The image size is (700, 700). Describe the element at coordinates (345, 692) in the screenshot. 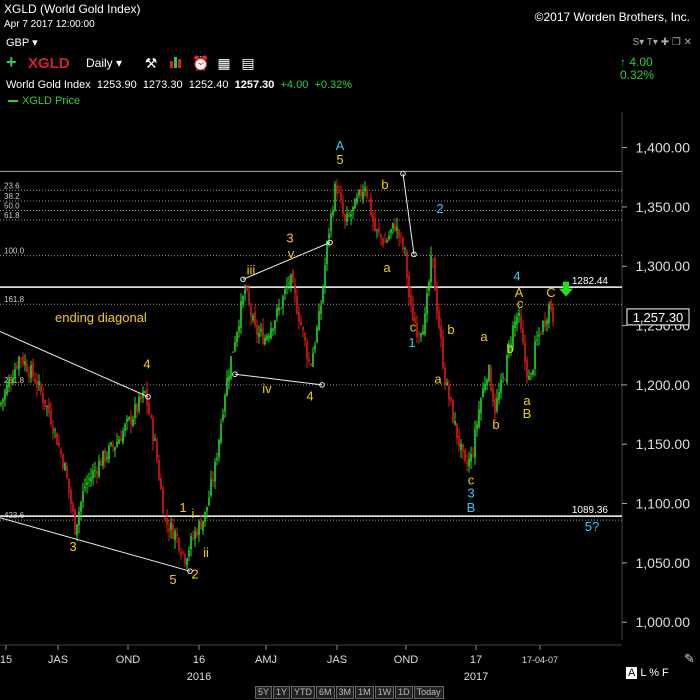

I see `range-3m-button: 3M` at that location.